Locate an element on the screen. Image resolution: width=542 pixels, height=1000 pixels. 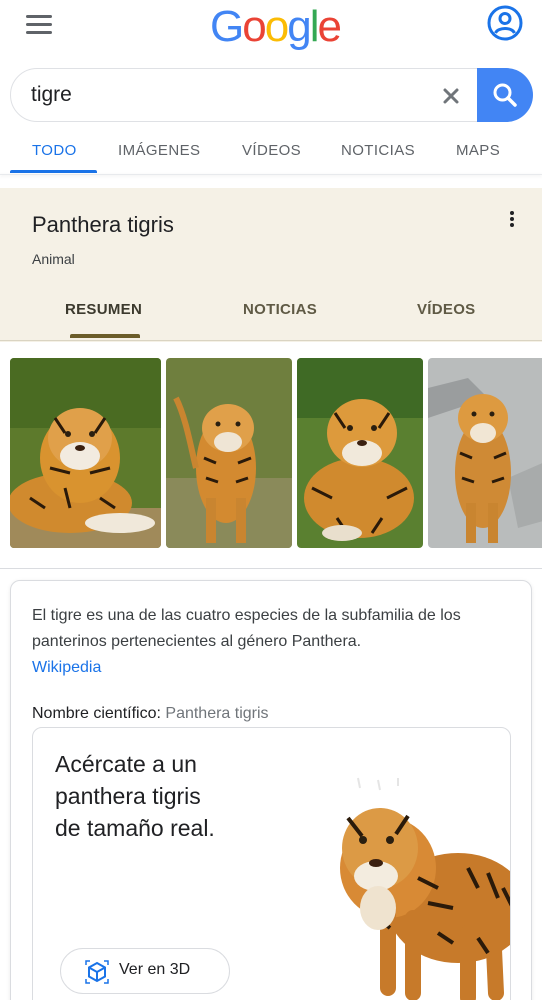
kp-active-tab-indicator is located at coordinates (105, 336).